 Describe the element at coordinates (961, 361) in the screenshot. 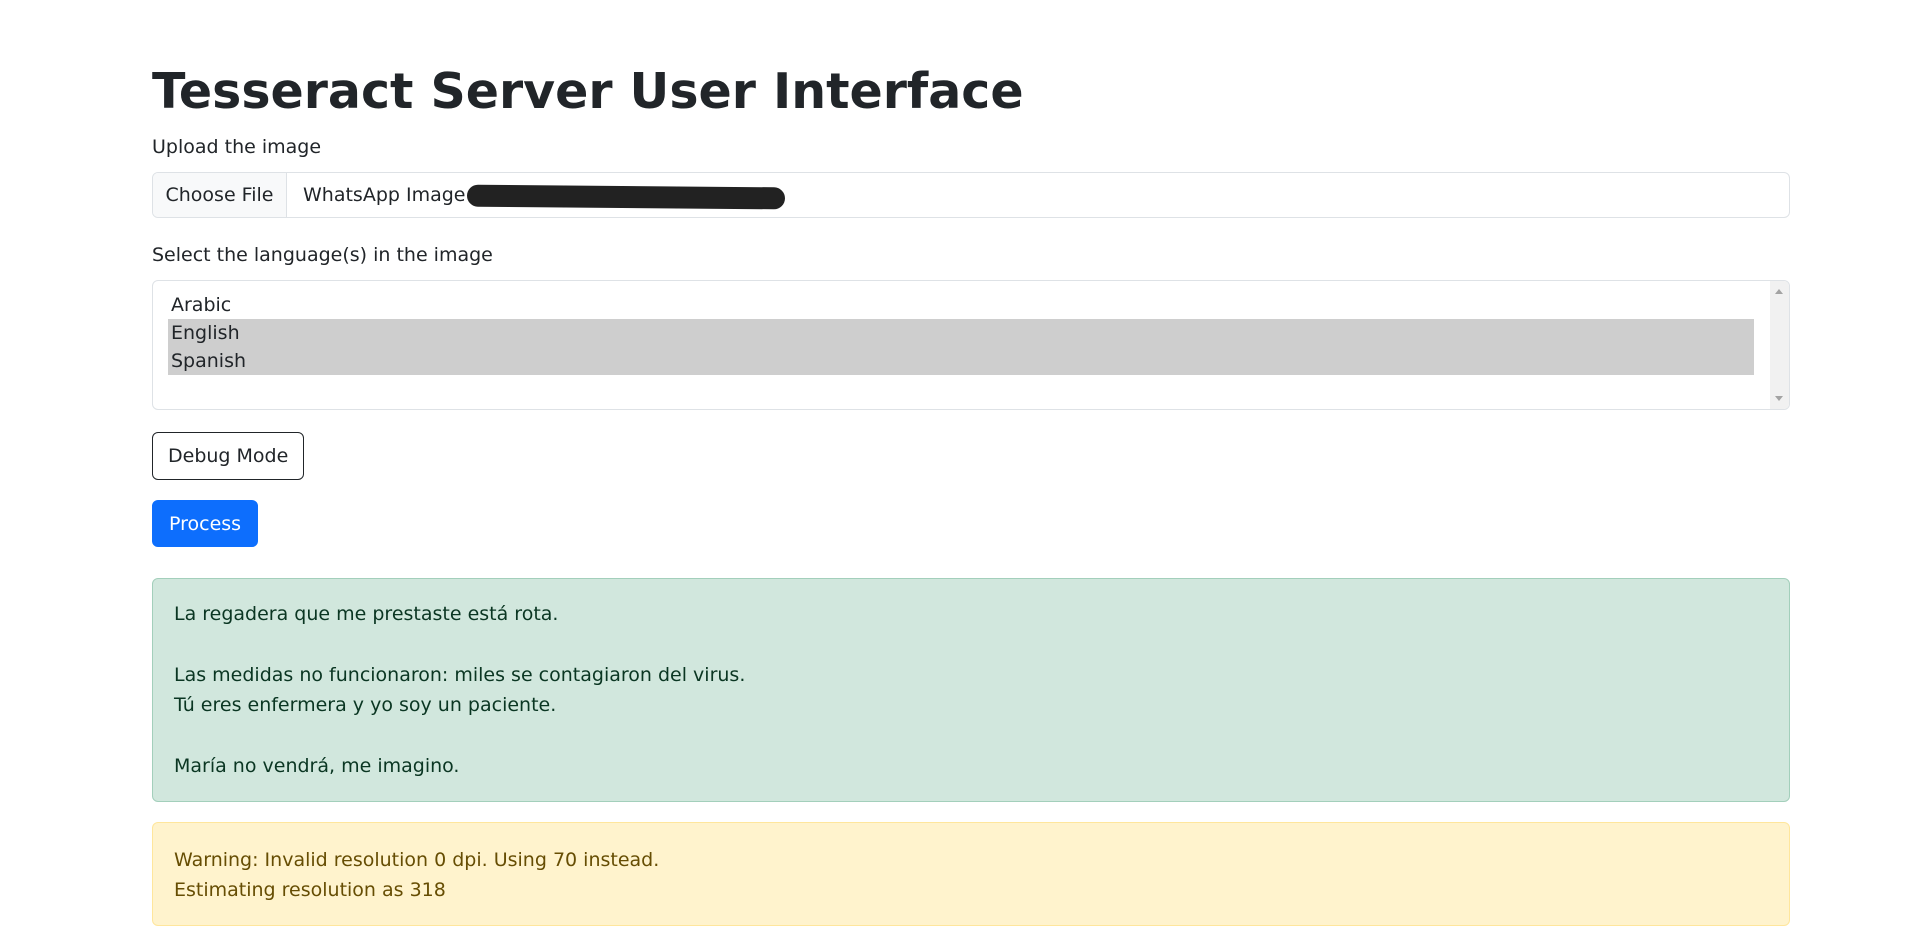

I see `language-option-spanish: Spanish` at that location.